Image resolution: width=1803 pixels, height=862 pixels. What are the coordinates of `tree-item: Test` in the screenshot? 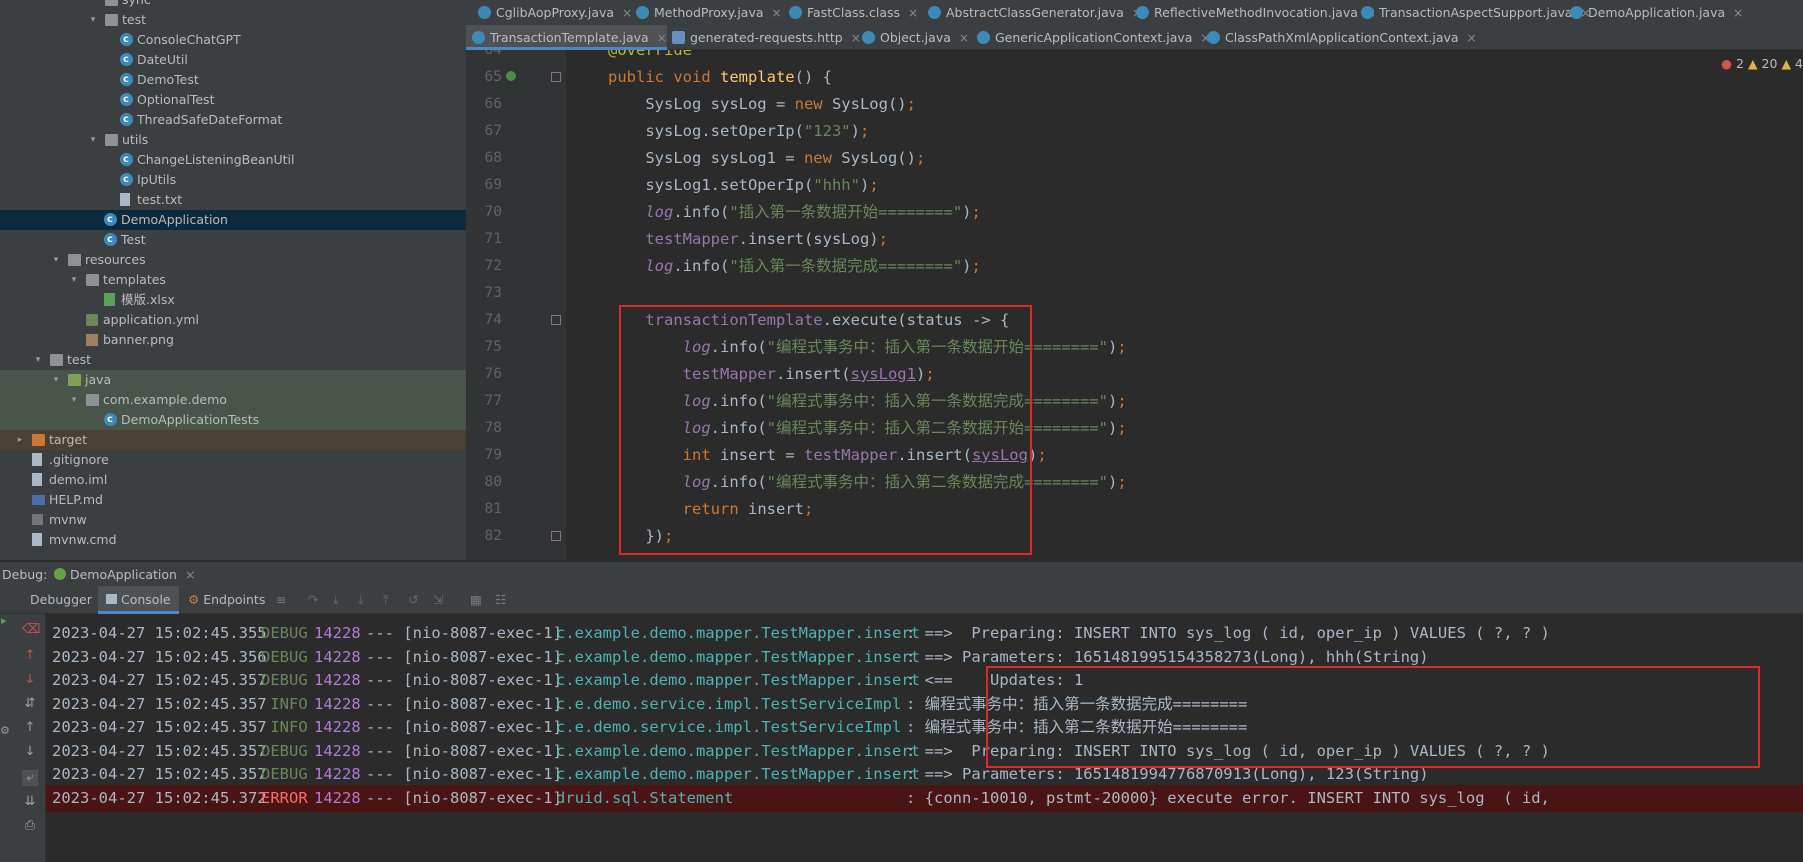 It's located at (233, 240).